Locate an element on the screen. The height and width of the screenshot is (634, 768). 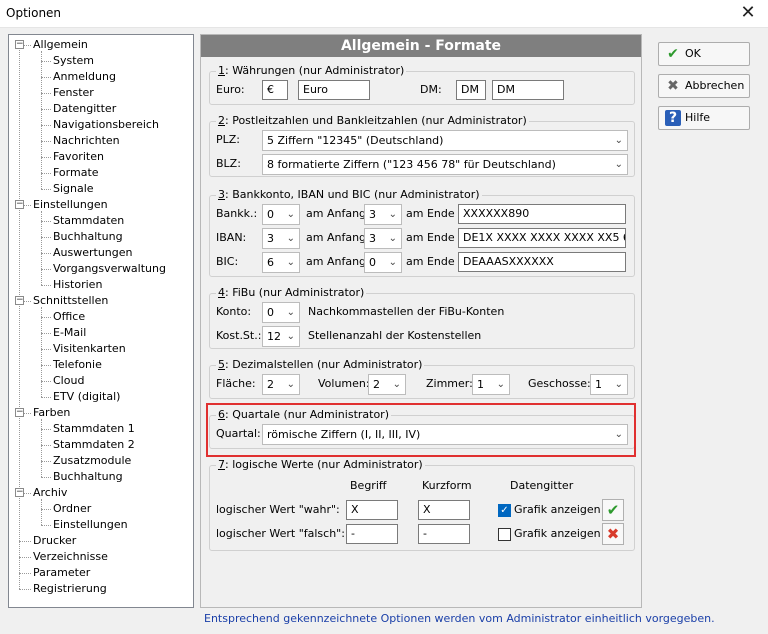
geschosse-select: 1 ⌄ is located at coordinates (609, 384).